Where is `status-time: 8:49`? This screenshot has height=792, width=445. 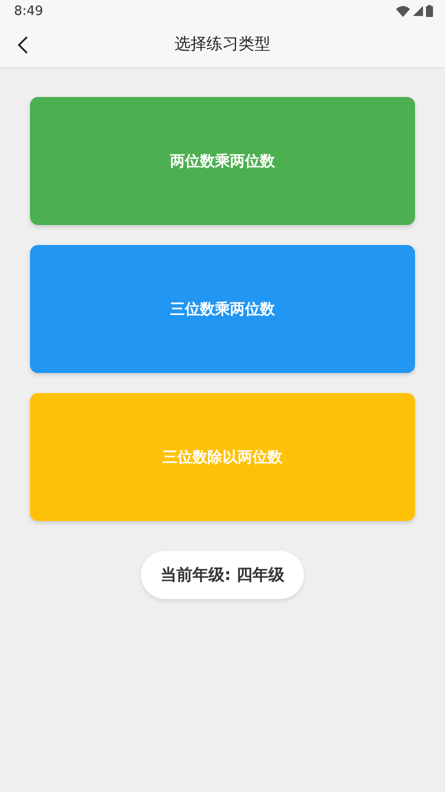 status-time: 8:49 is located at coordinates (29, 11).